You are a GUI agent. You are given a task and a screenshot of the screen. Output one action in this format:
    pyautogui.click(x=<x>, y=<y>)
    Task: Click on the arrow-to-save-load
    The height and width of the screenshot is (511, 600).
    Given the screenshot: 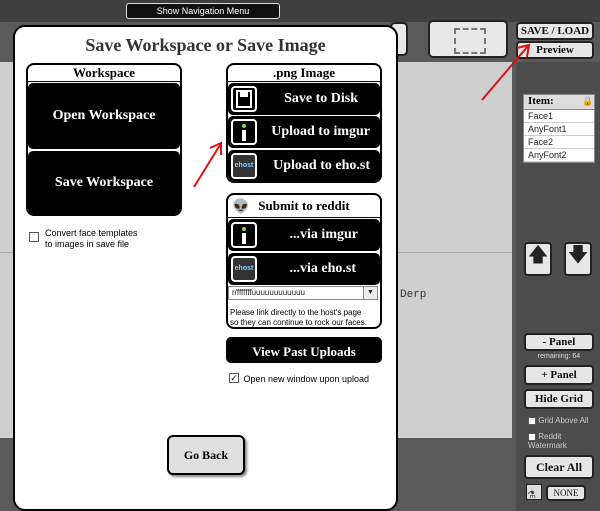 What is the action you would take?
    pyautogui.click(x=506, y=72)
    